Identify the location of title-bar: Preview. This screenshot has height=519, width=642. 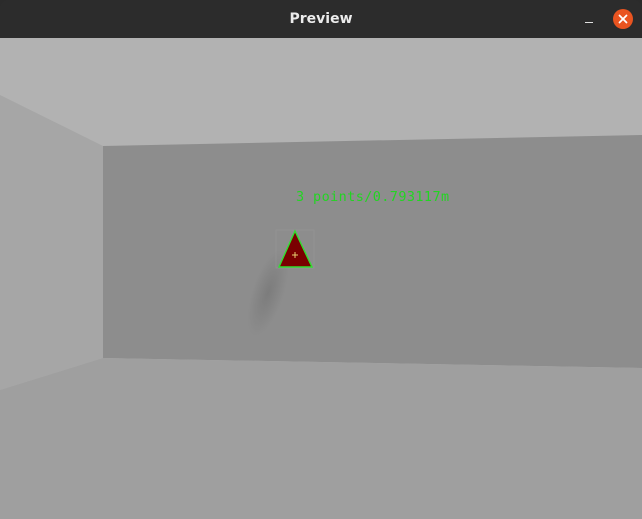
(321, 19).